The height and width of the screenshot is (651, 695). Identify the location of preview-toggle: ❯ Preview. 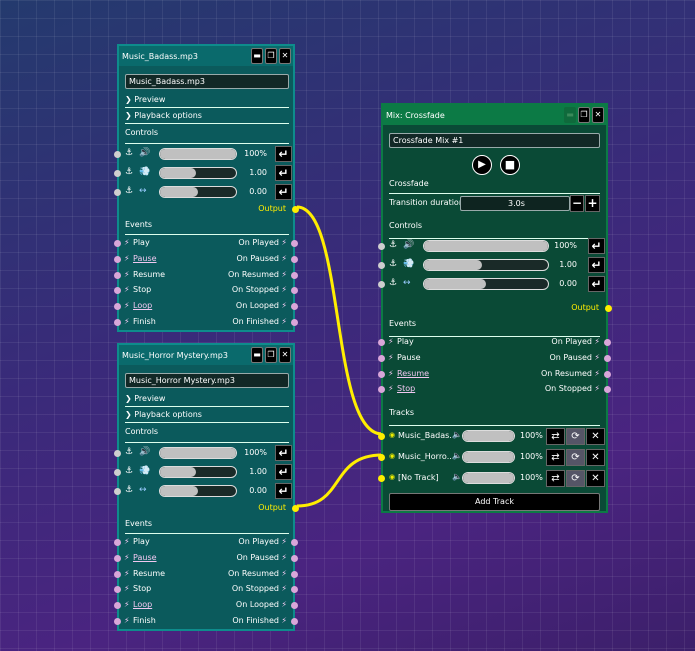
(145, 398).